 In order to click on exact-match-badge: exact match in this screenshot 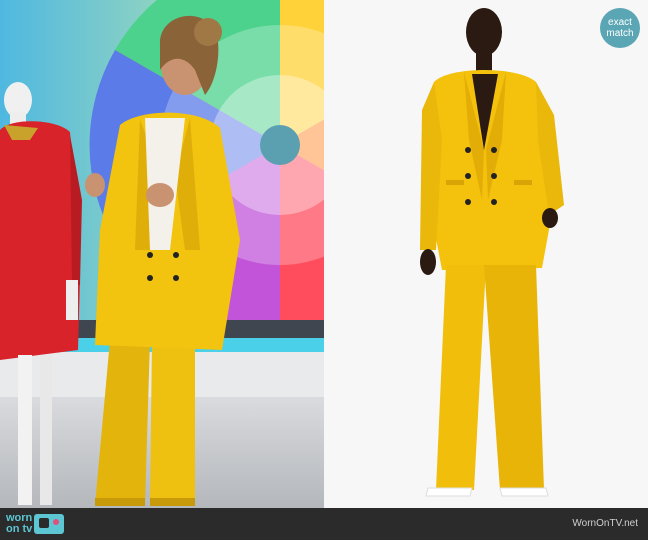, I will do `click(620, 28)`.